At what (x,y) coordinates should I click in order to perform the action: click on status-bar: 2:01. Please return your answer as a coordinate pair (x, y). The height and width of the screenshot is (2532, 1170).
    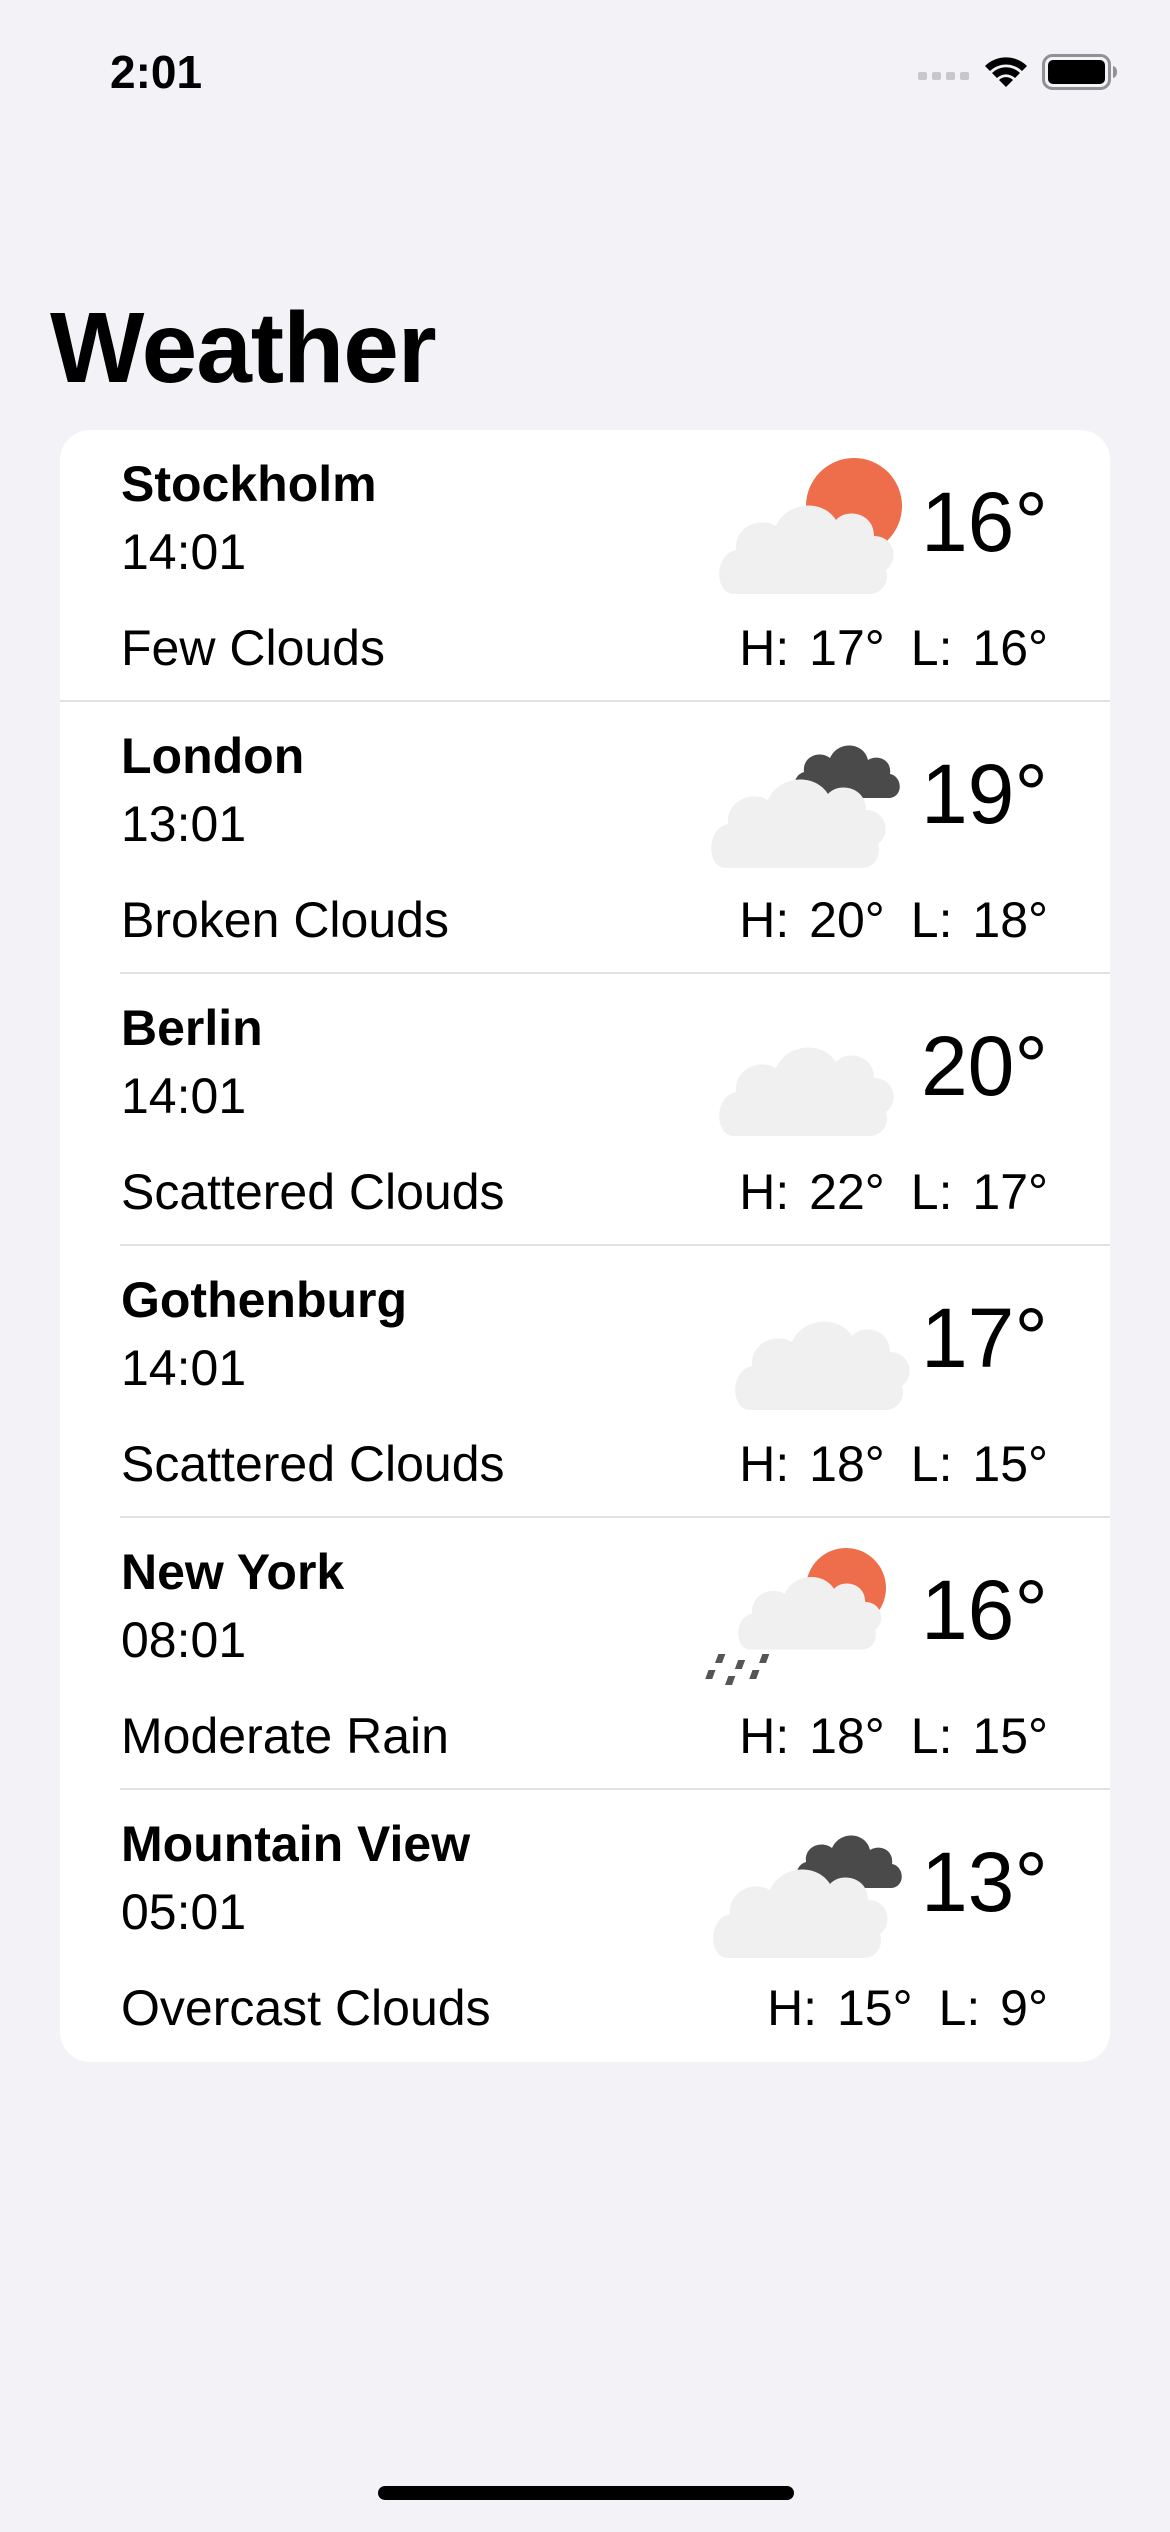
    Looking at the image, I should click on (585, 75).